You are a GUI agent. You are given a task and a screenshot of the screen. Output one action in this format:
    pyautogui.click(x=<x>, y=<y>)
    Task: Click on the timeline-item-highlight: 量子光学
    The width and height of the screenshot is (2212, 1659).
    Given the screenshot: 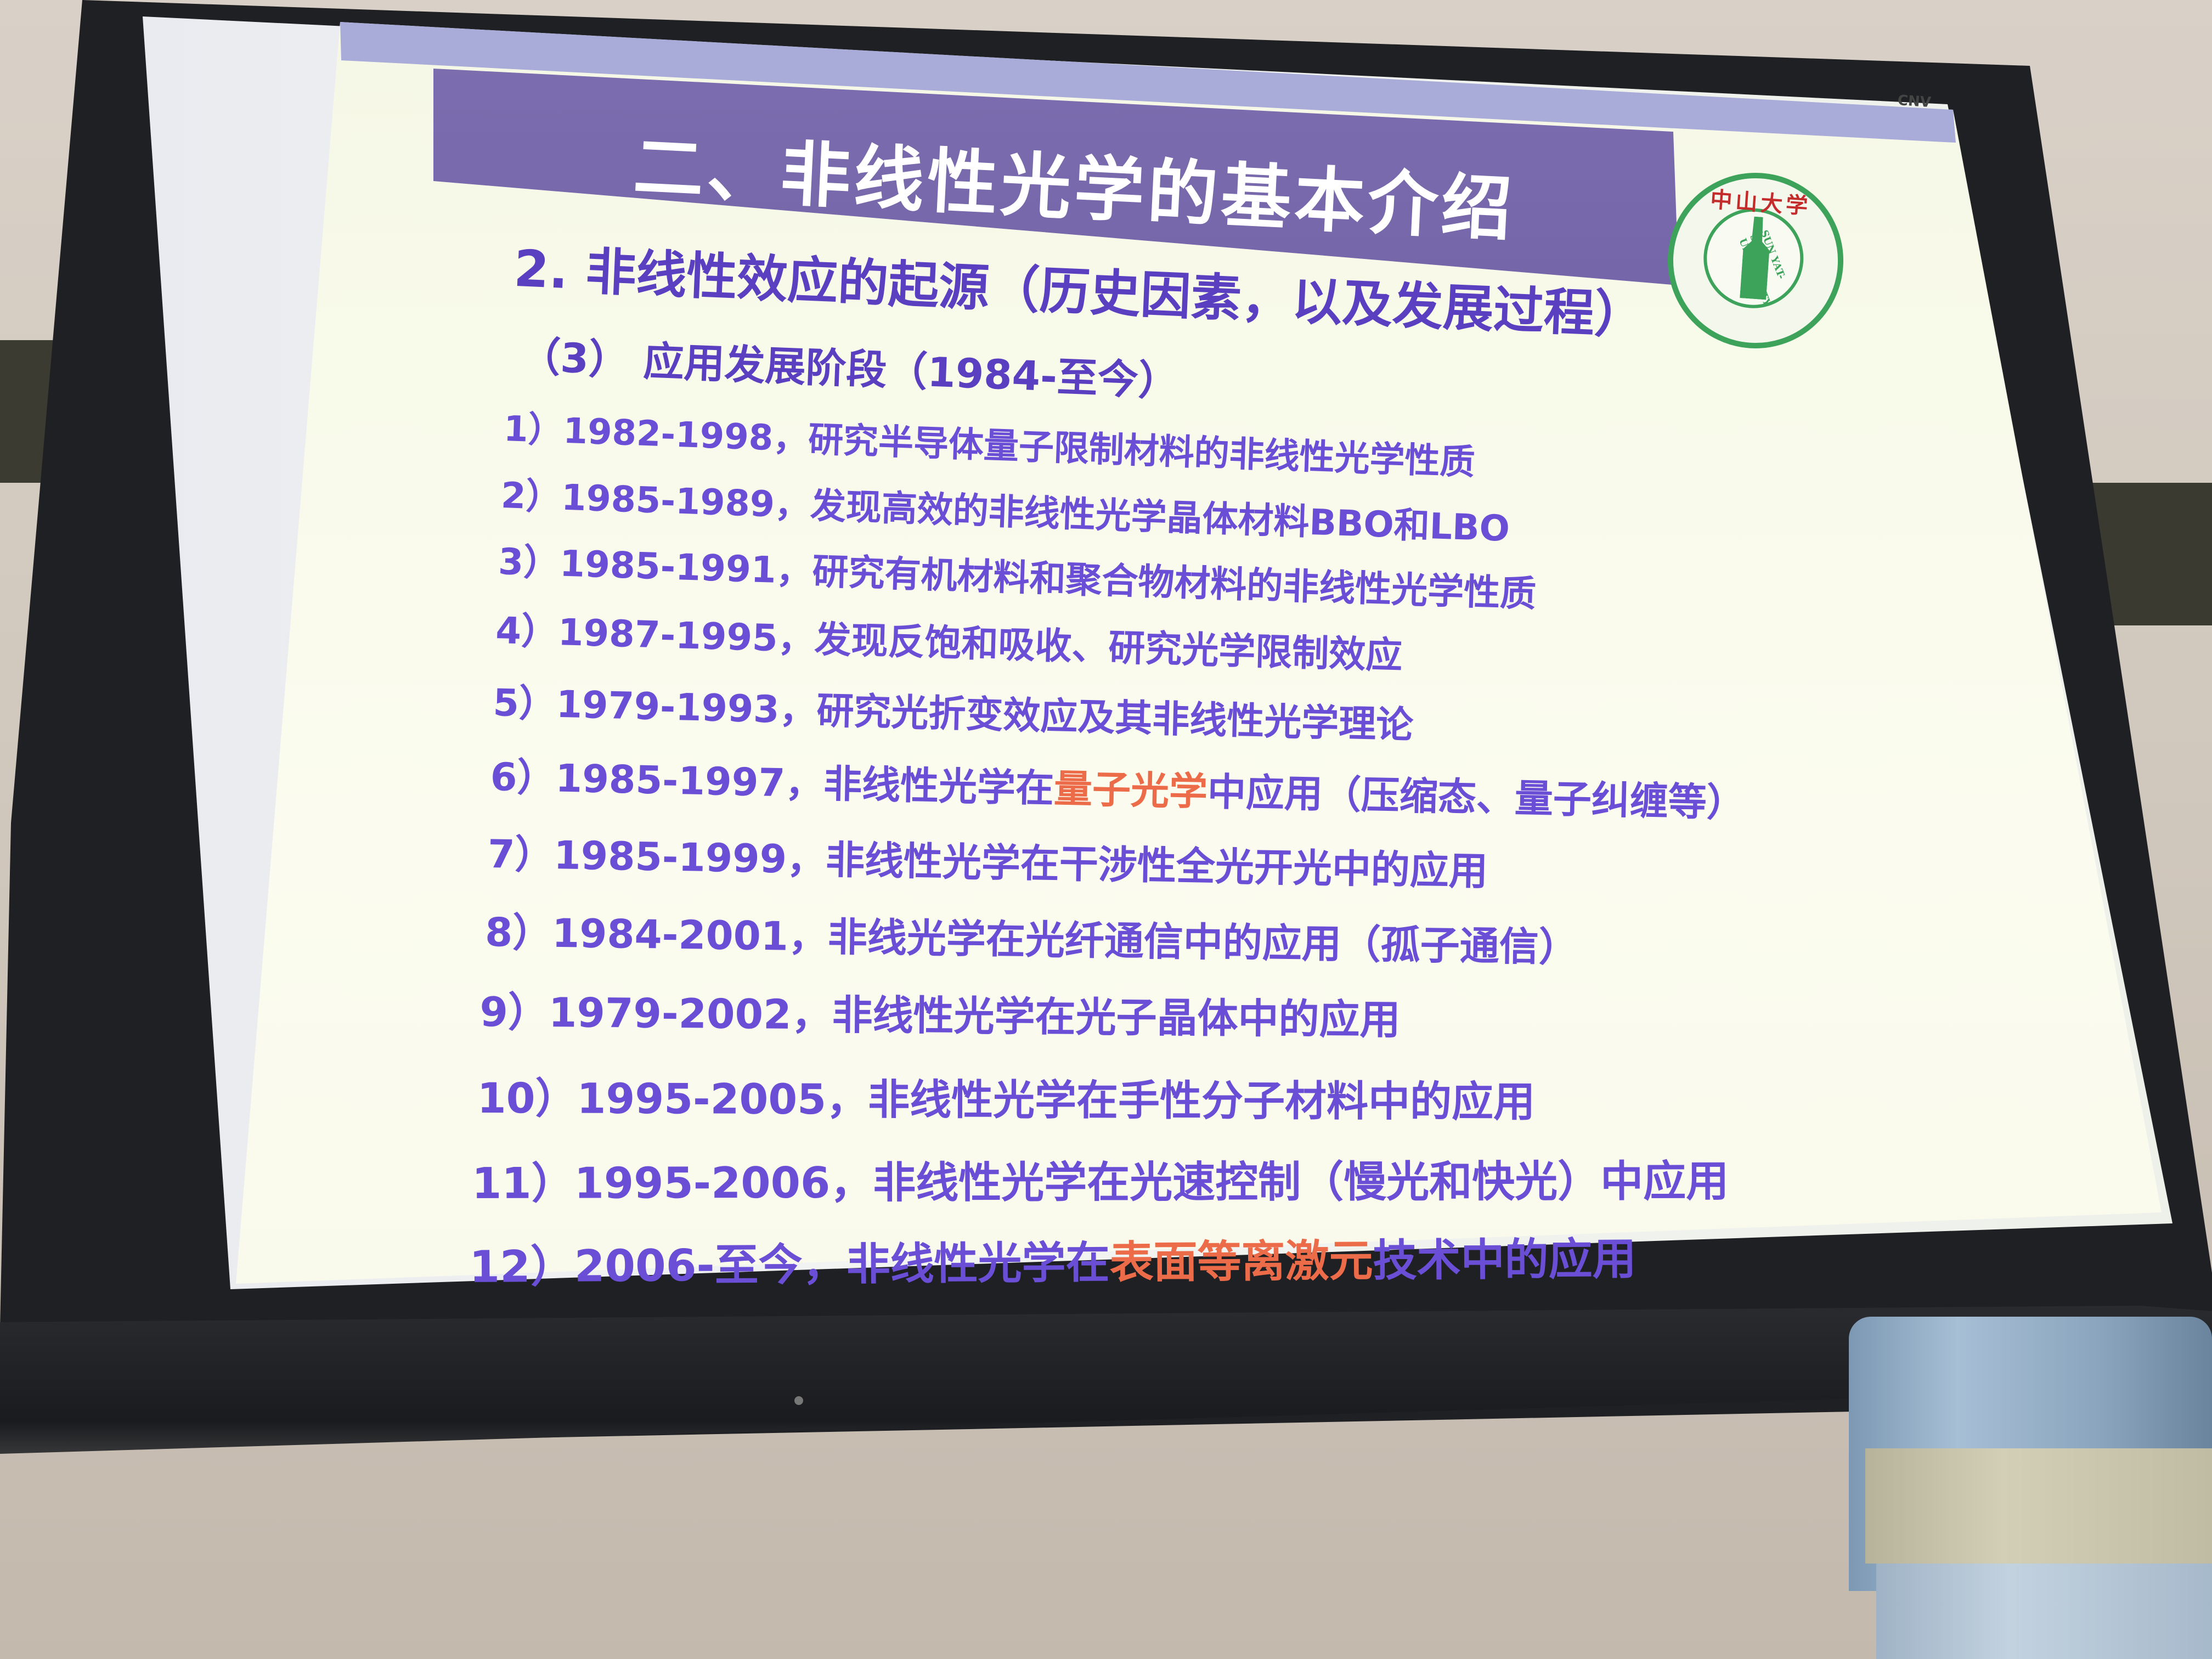 What is the action you would take?
    pyautogui.click(x=1130, y=790)
    